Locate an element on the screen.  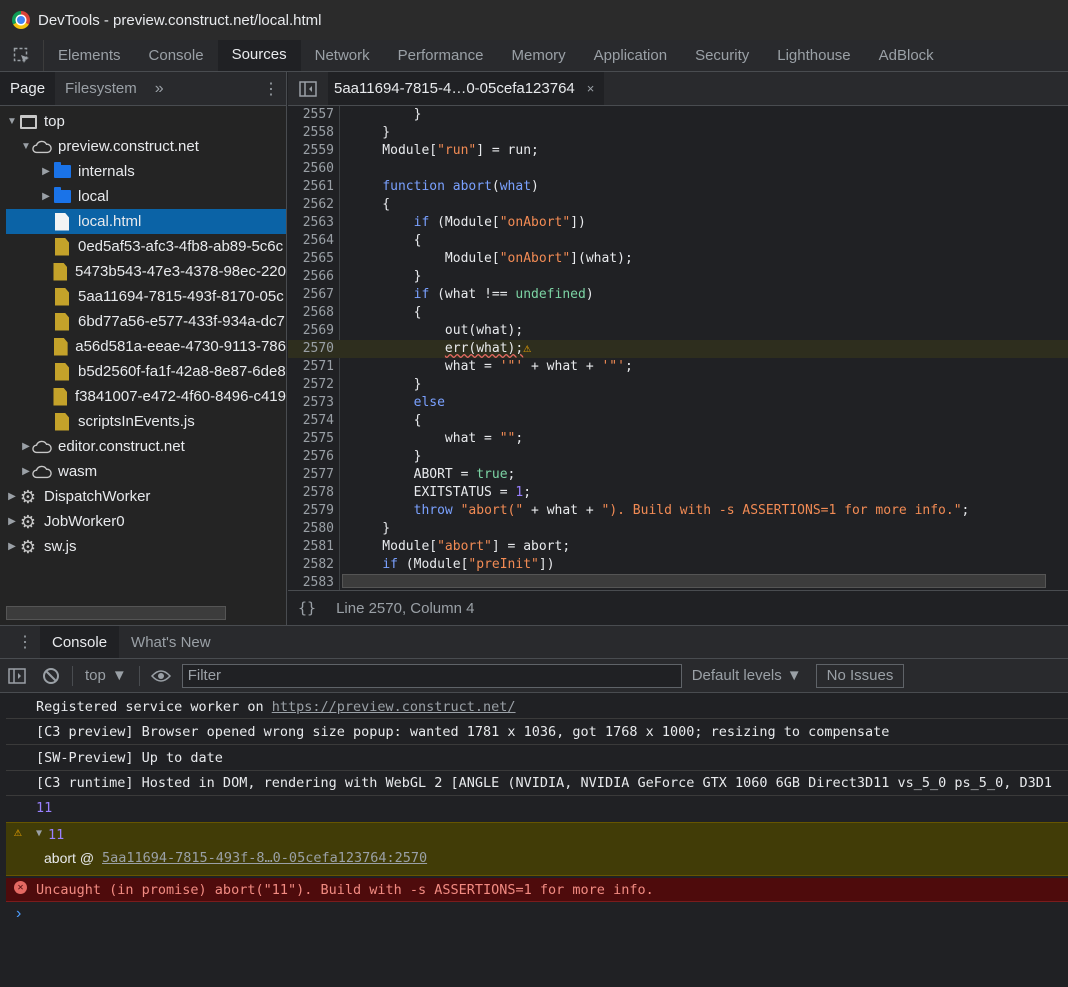
dropdown-arrow-icon: ▼ is located at coordinates (794, 675).